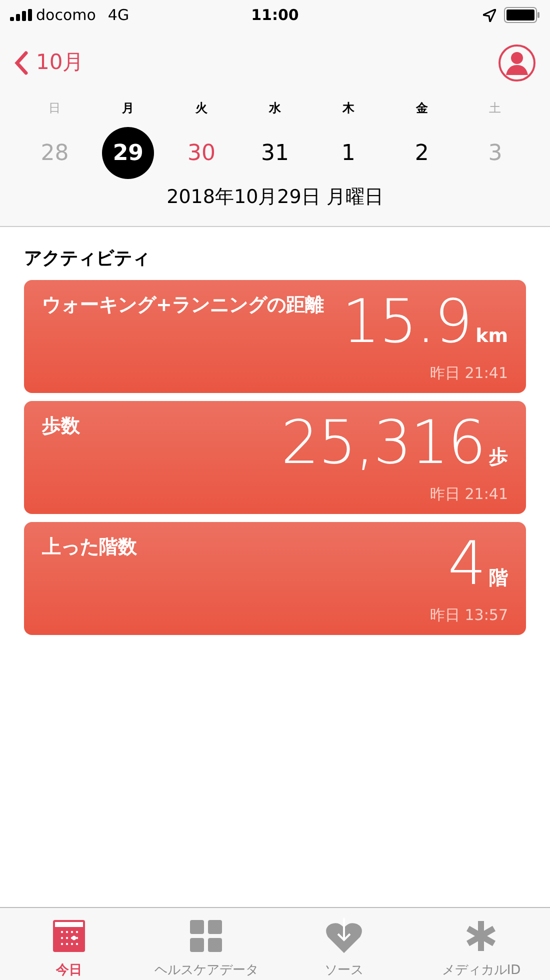 Image resolution: width=550 pixels, height=980 pixels. What do you see at coordinates (87, 258) in the screenshot?
I see `section-title: アクティビティ` at bounding box center [87, 258].